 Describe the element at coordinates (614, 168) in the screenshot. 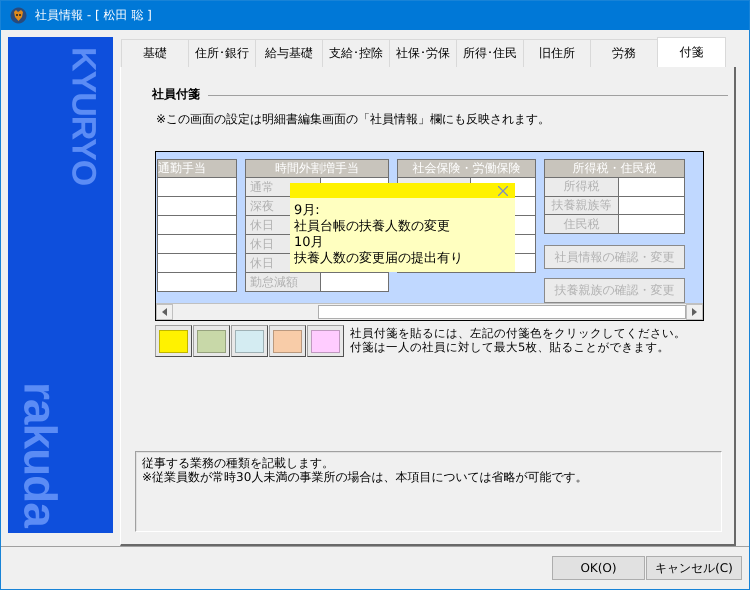

I see `column-header: 所得税・住民税` at that location.